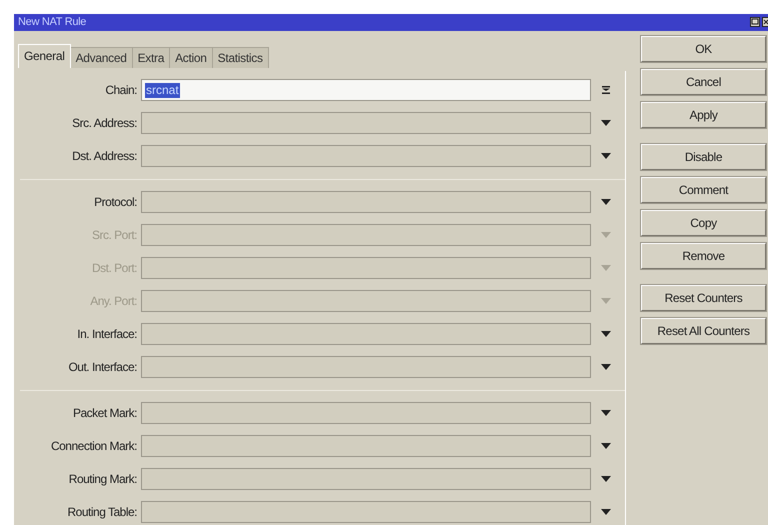  Describe the element at coordinates (765, 22) in the screenshot. I see `close-icon` at that location.